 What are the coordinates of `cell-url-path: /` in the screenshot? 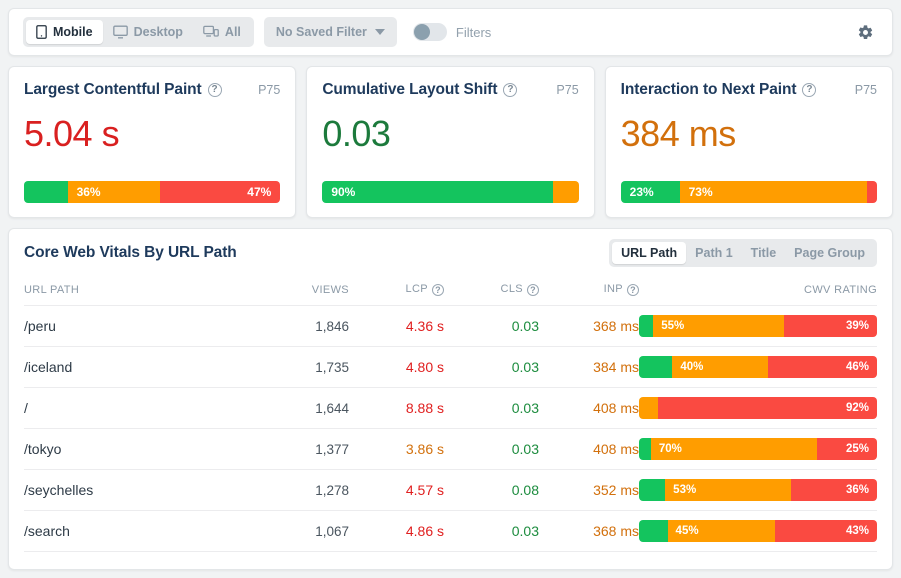 It's located at (26, 408).